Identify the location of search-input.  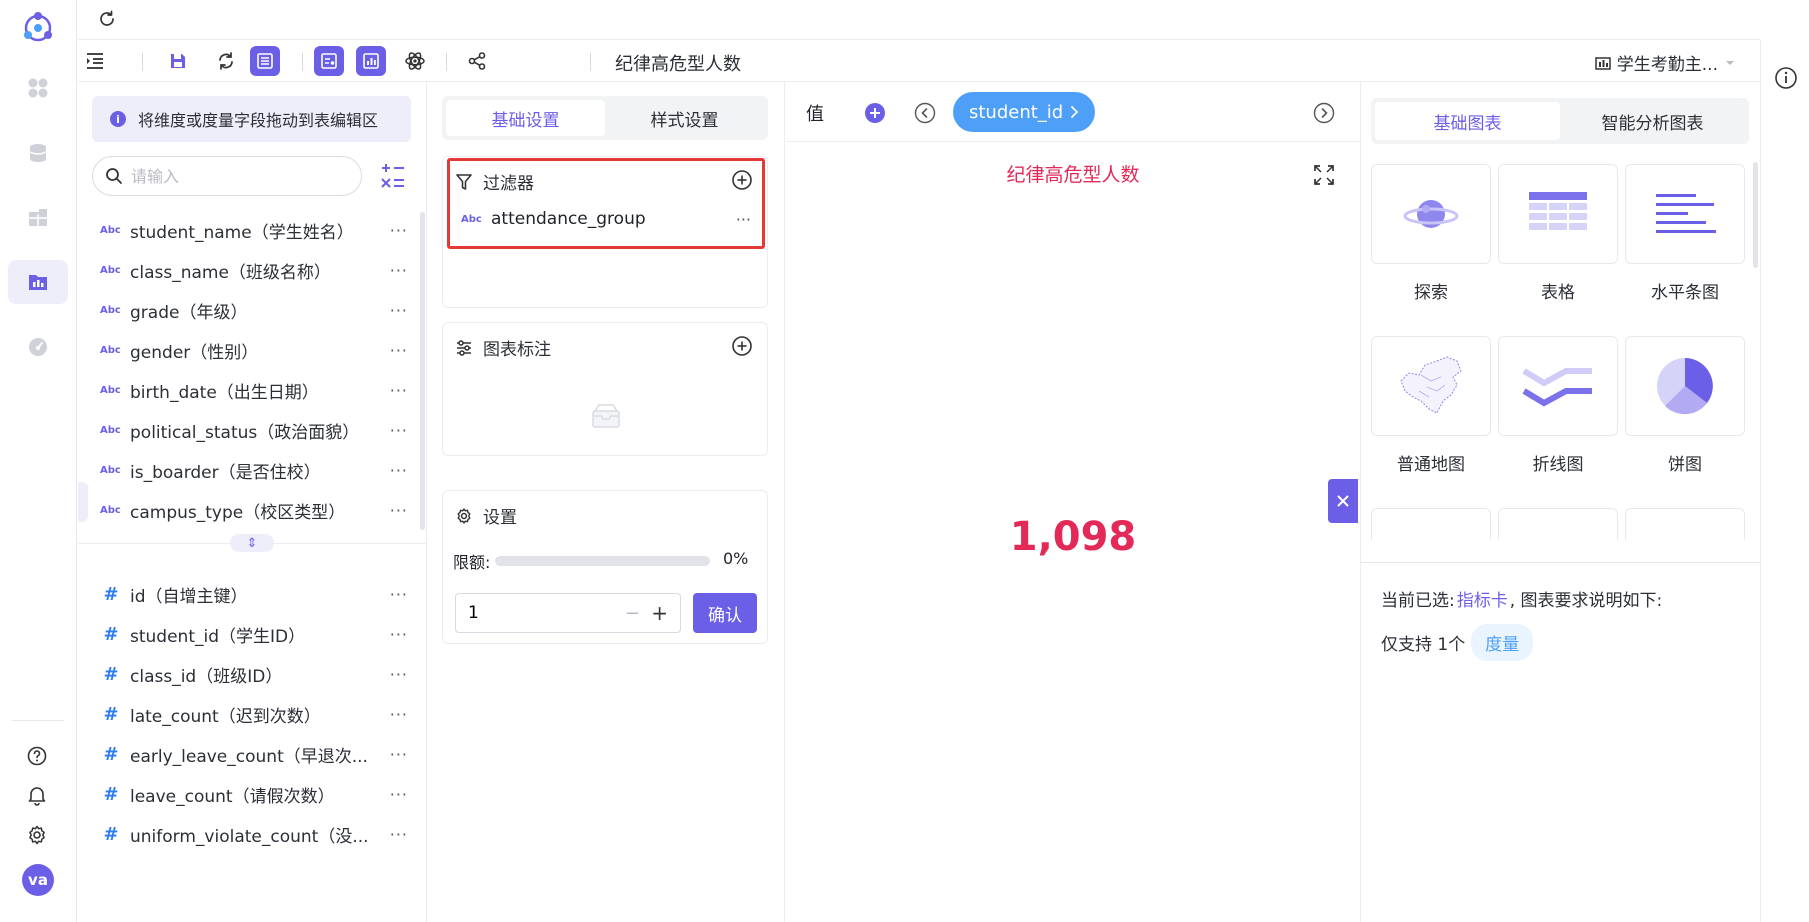
(231, 176).